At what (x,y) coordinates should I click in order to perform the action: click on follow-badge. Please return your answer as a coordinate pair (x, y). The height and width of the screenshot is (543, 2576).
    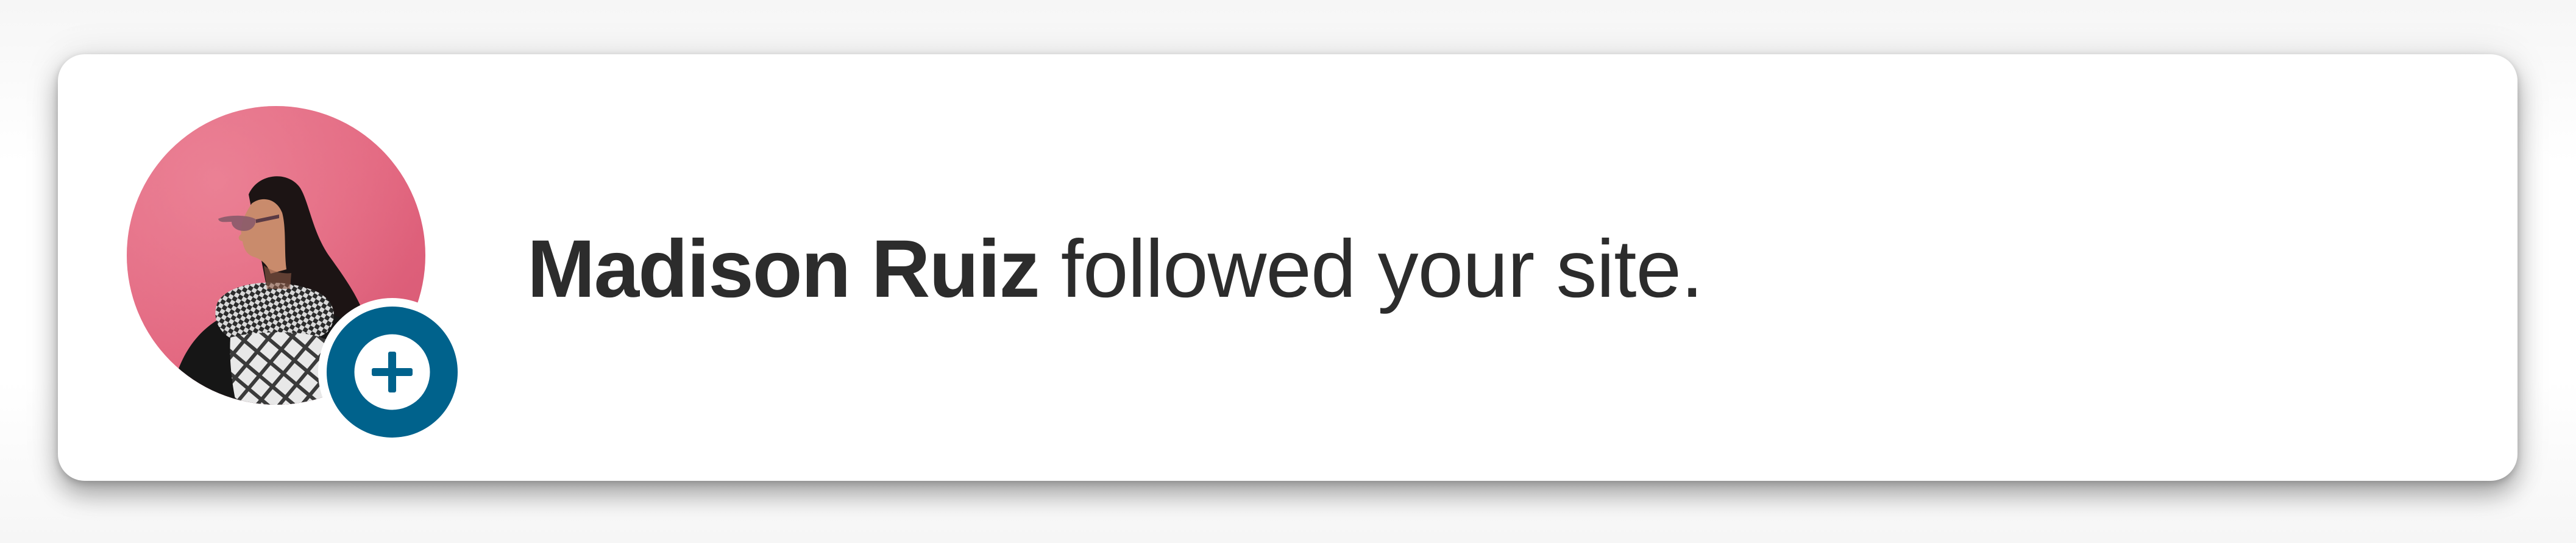
    Looking at the image, I should click on (392, 372).